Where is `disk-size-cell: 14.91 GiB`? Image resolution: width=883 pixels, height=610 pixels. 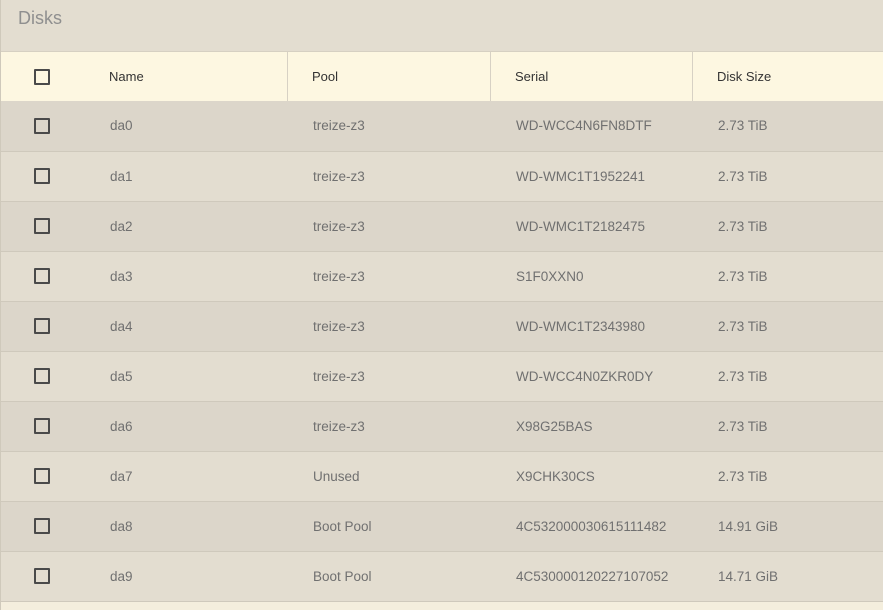
disk-size-cell: 14.91 GiB is located at coordinates (748, 526).